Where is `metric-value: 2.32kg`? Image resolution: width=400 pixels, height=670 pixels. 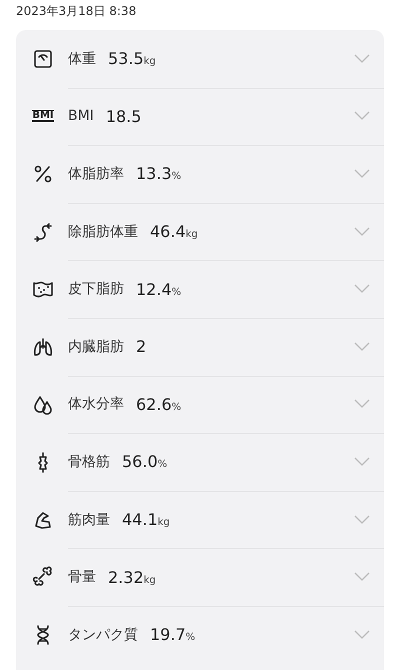 metric-value: 2.32kg is located at coordinates (132, 577).